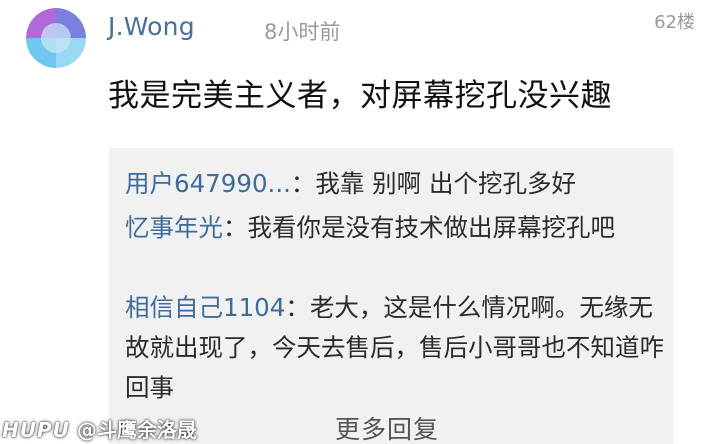 The width and height of the screenshot is (719, 444). Describe the element at coordinates (205, 307) in the screenshot. I see `reply-author: 相信自己1104` at that location.